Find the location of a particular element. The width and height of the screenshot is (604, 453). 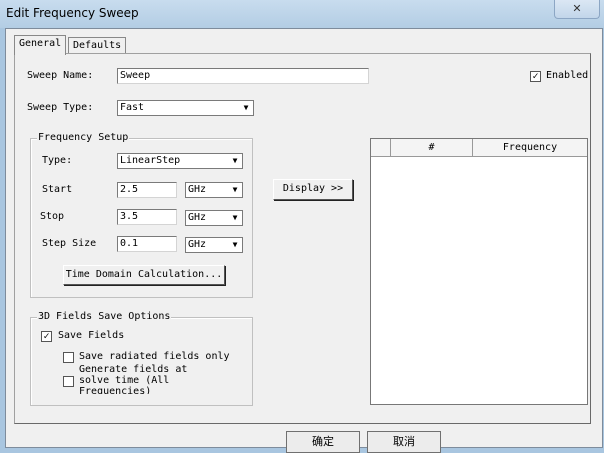

enabled-checkbox: ✓ is located at coordinates (535, 76).